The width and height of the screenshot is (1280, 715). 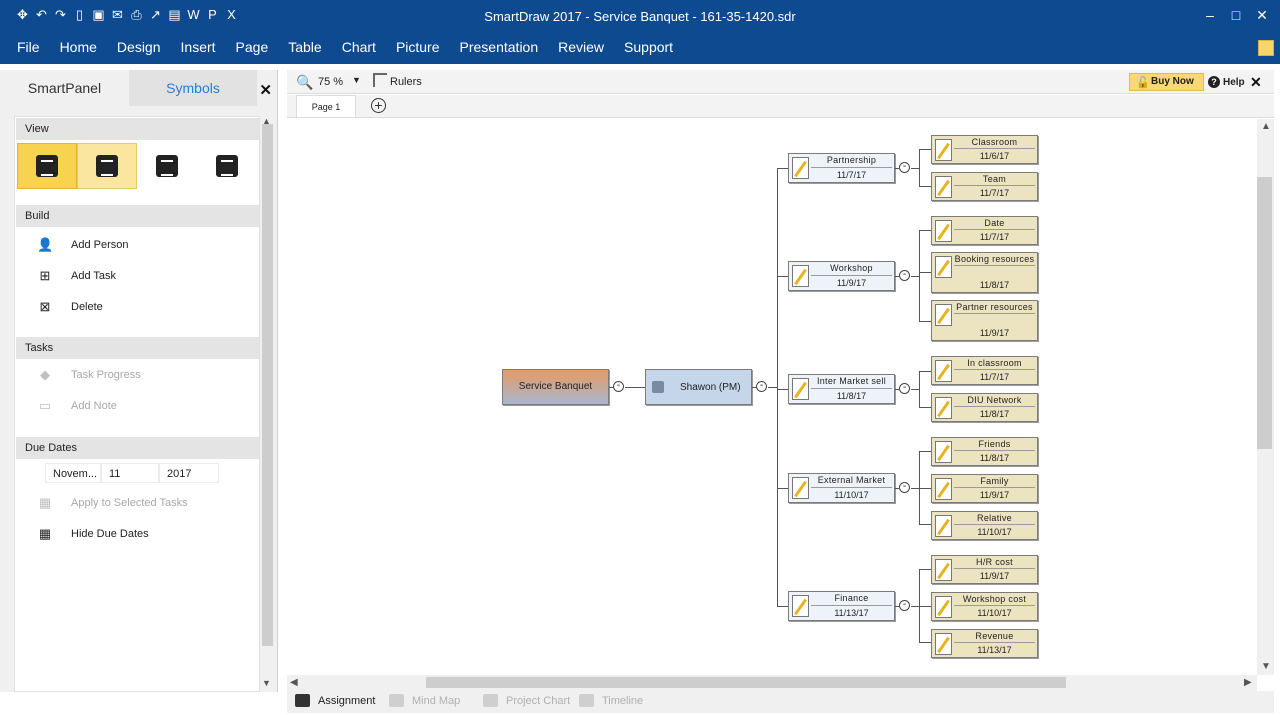 I want to click on scroll-up-icon: ▲, so click(x=1266, y=126).